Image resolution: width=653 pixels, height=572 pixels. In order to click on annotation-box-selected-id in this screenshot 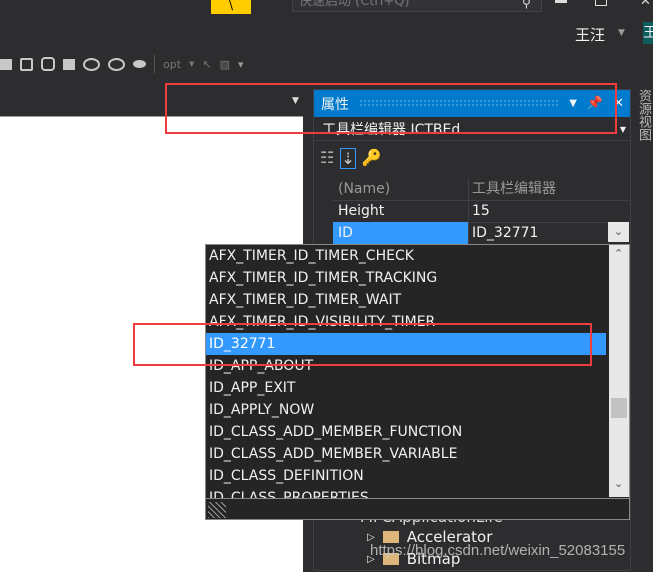, I will do `click(362, 344)`.